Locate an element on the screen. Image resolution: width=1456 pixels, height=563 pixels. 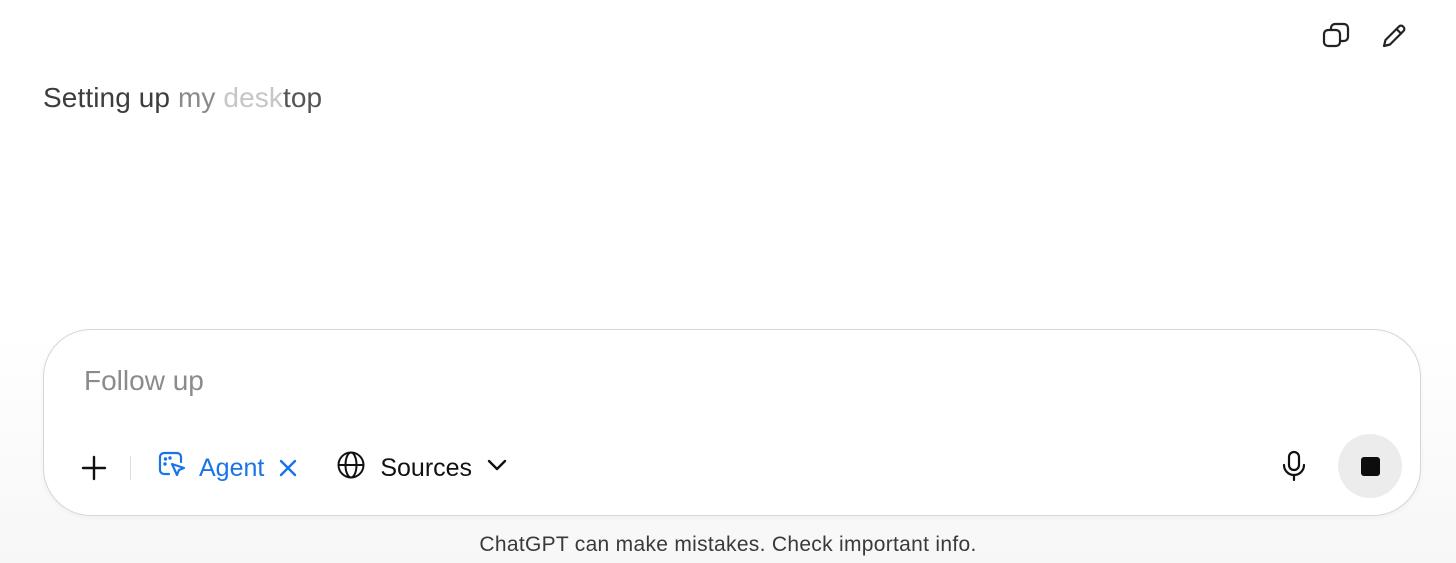
microphone-icon is located at coordinates (1294, 466).